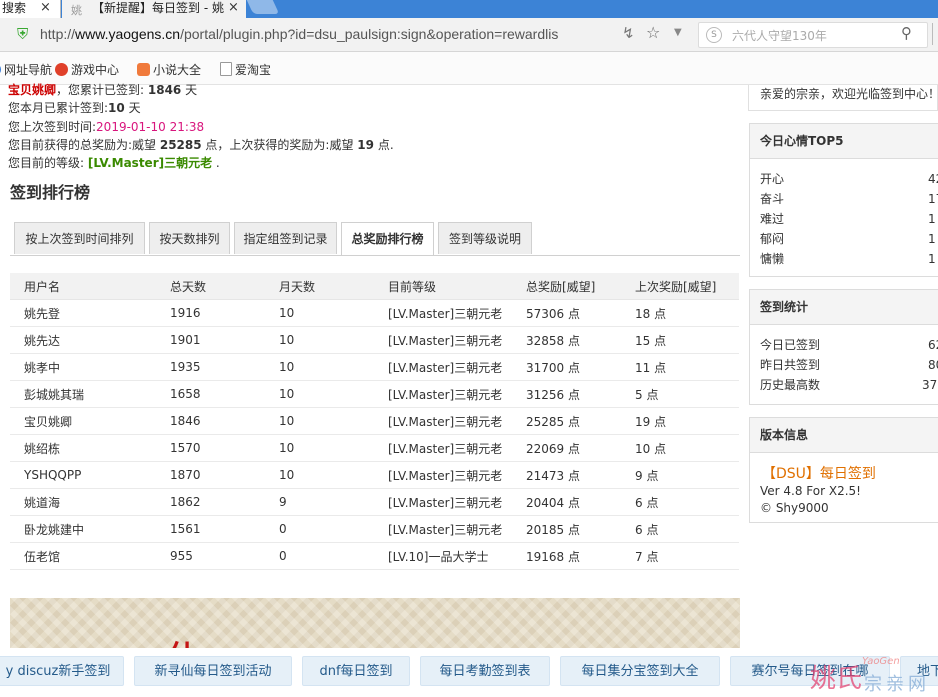 The width and height of the screenshot is (938, 697). What do you see at coordinates (14, 8) in the screenshot?
I see `tab-title: 搜索` at bounding box center [14, 8].